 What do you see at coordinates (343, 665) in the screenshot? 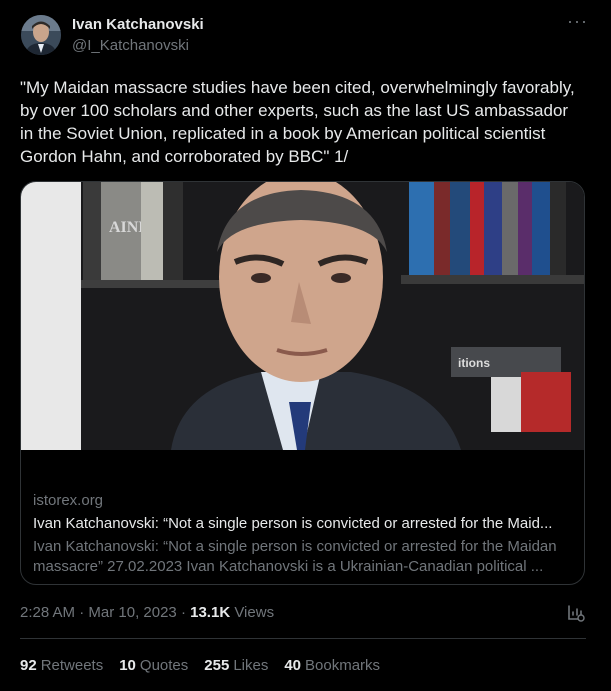
I see `bookmarks-label: Bookmarks` at bounding box center [343, 665].